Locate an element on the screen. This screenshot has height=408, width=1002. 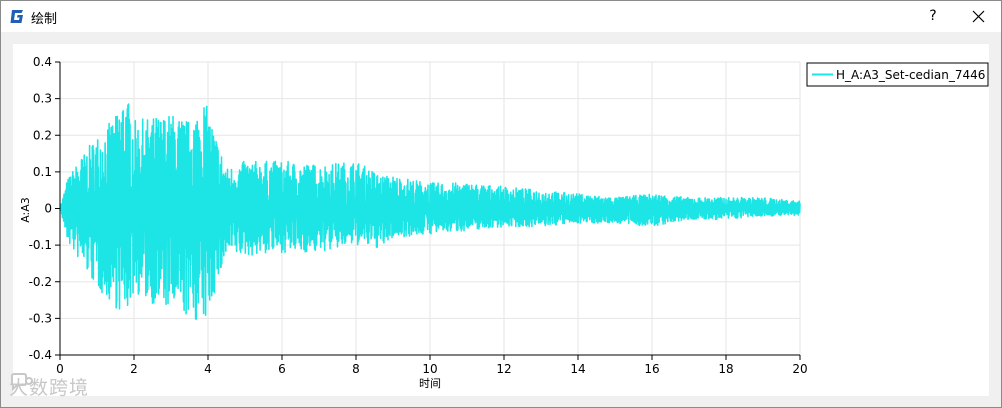
x-tick-label: 18 is located at coordinates (725, 369).